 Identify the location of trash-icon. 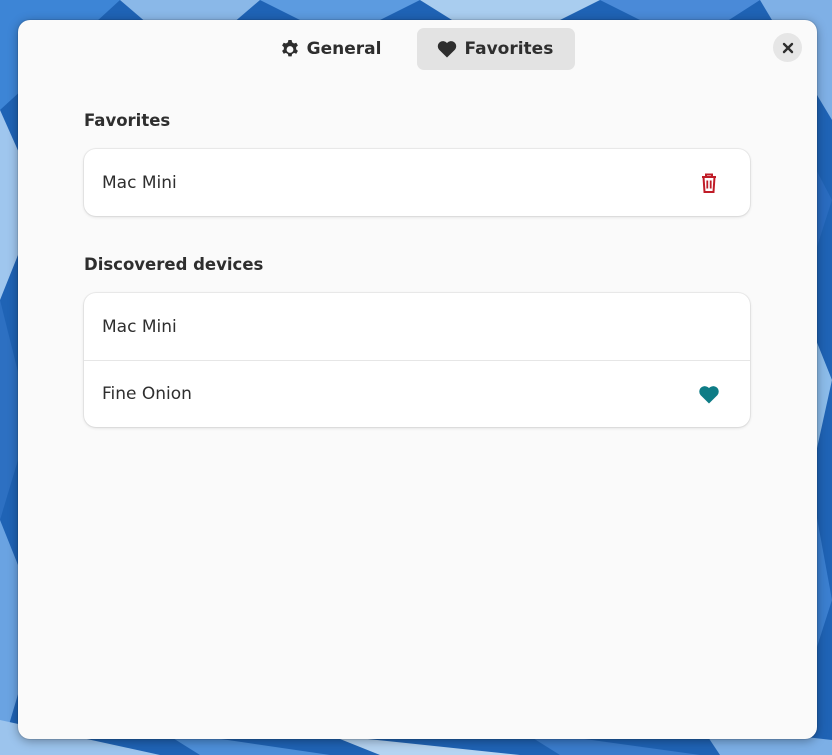
(709, 183).